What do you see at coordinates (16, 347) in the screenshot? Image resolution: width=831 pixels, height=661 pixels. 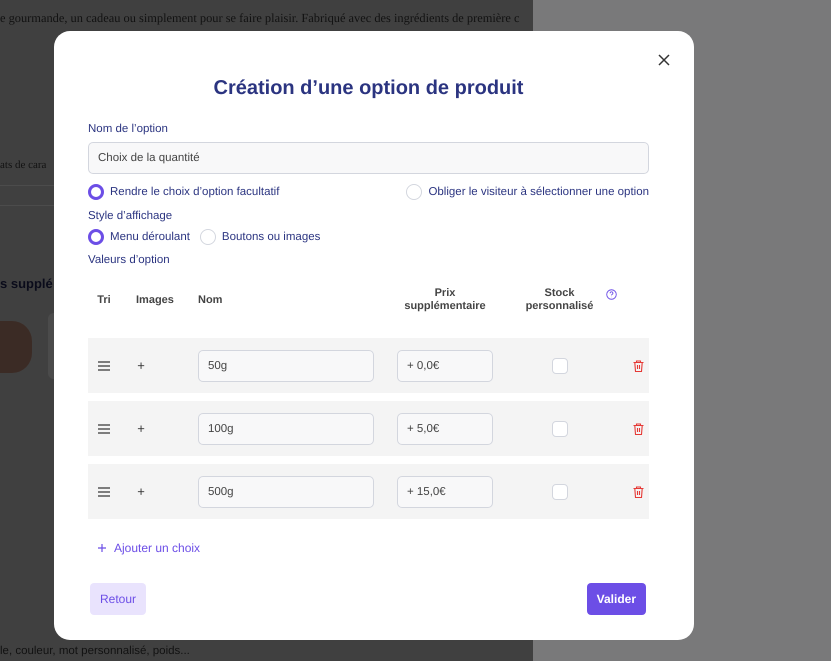 I see `photo-placeholder` at bounding box center [16, 347].